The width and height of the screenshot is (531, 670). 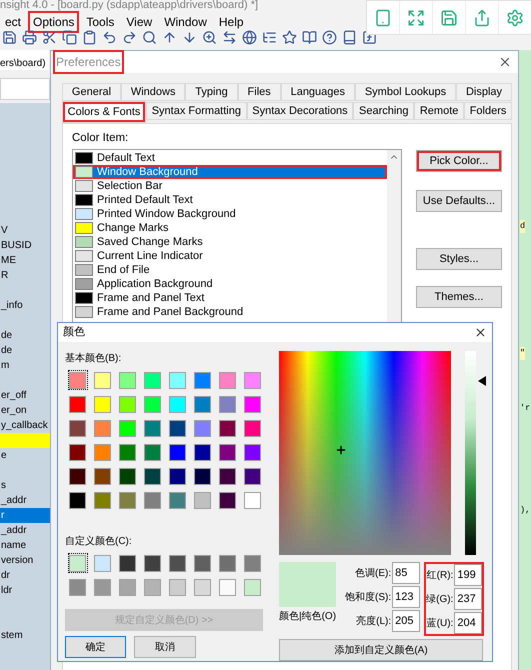 I want to click on input-field: 205, so click(x=406, y=621).